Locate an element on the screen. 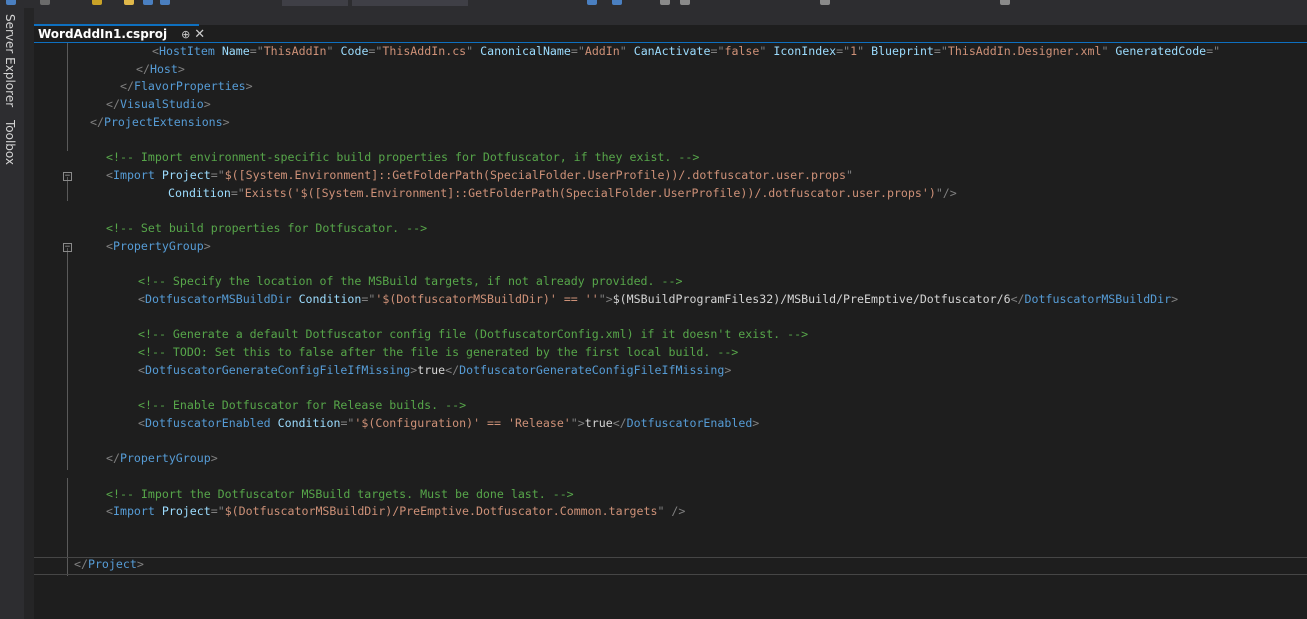 This screenshot has height=619, width=1307. code-token: FlavorProperties is located at coordinates (189, 86).